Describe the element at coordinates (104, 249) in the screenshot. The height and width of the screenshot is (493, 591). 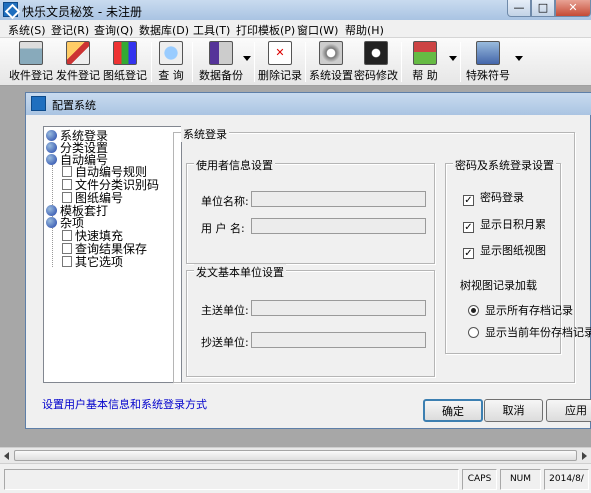
I see `tree-item-save-query: 查询结果保存` at that location.